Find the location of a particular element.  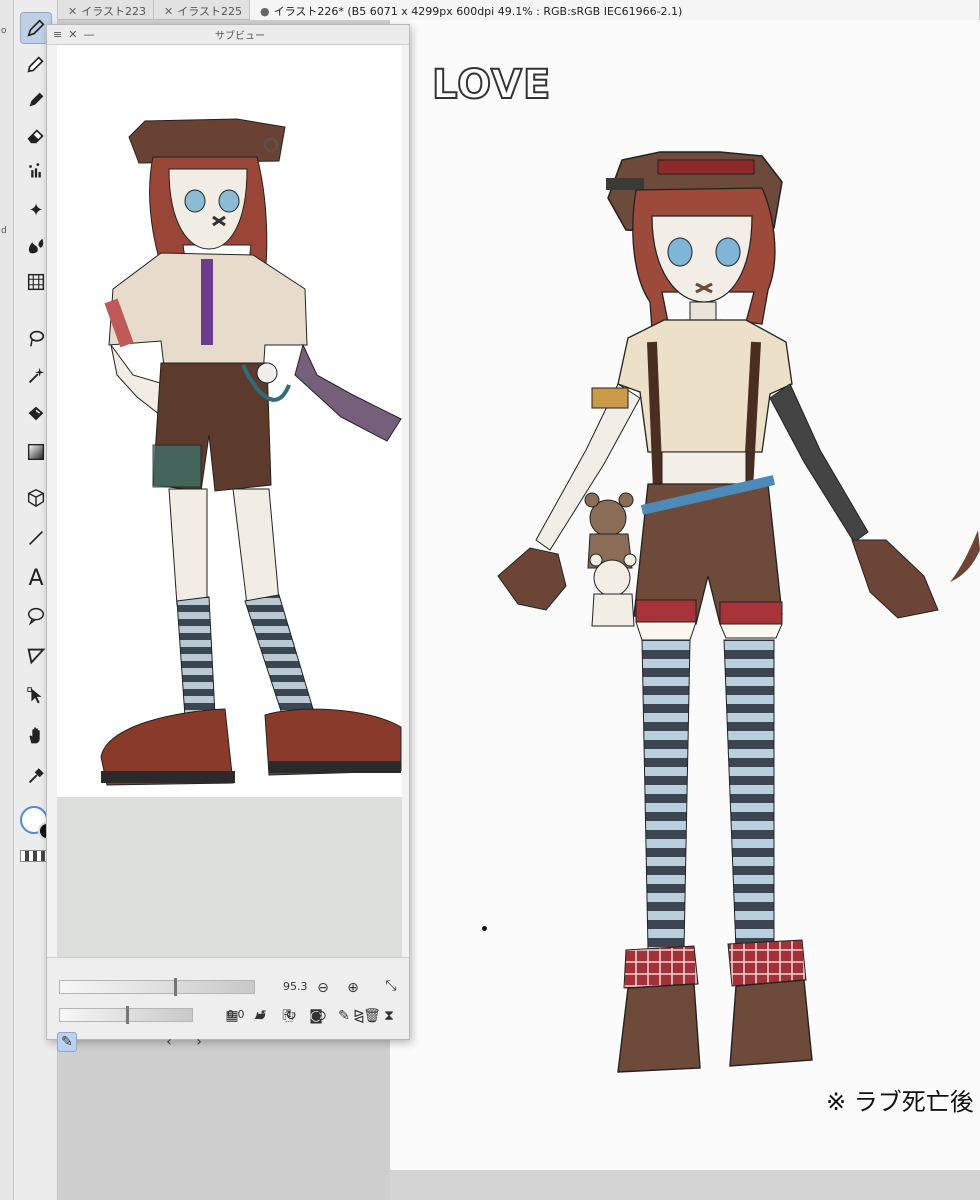

next-image-icon: › is located at coordinates (199, 1042).